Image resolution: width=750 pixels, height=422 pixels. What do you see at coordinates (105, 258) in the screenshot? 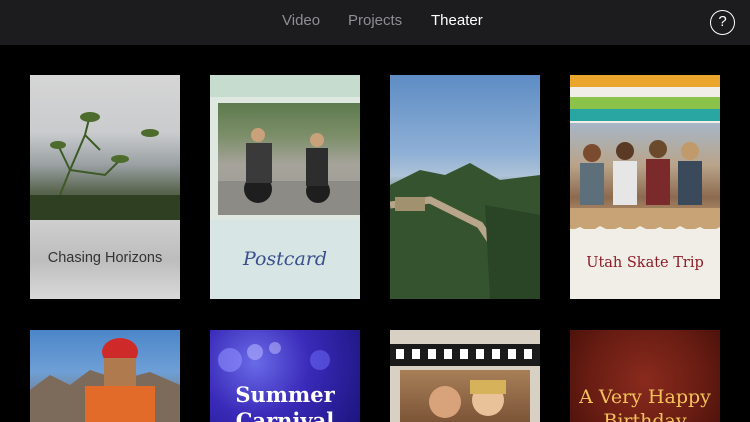
I see `theater-item-title: Chasing Horizons` at bounding box center [105, 258].